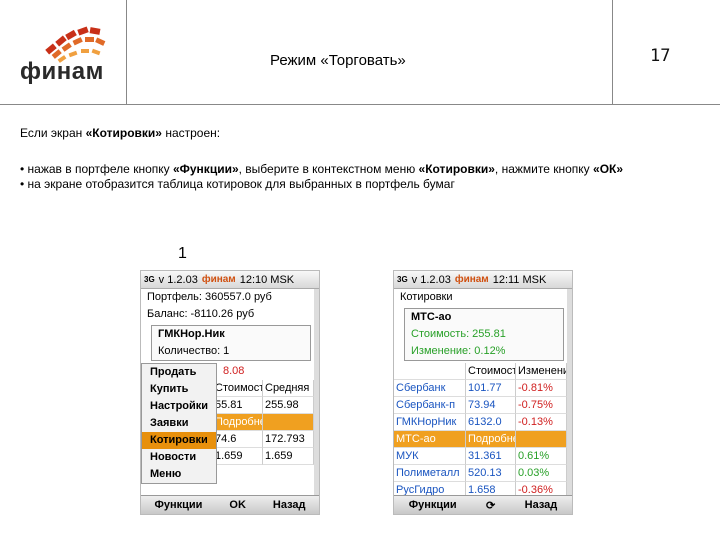  I want to click on refresh-icon: ⟳, so click(490, 505).